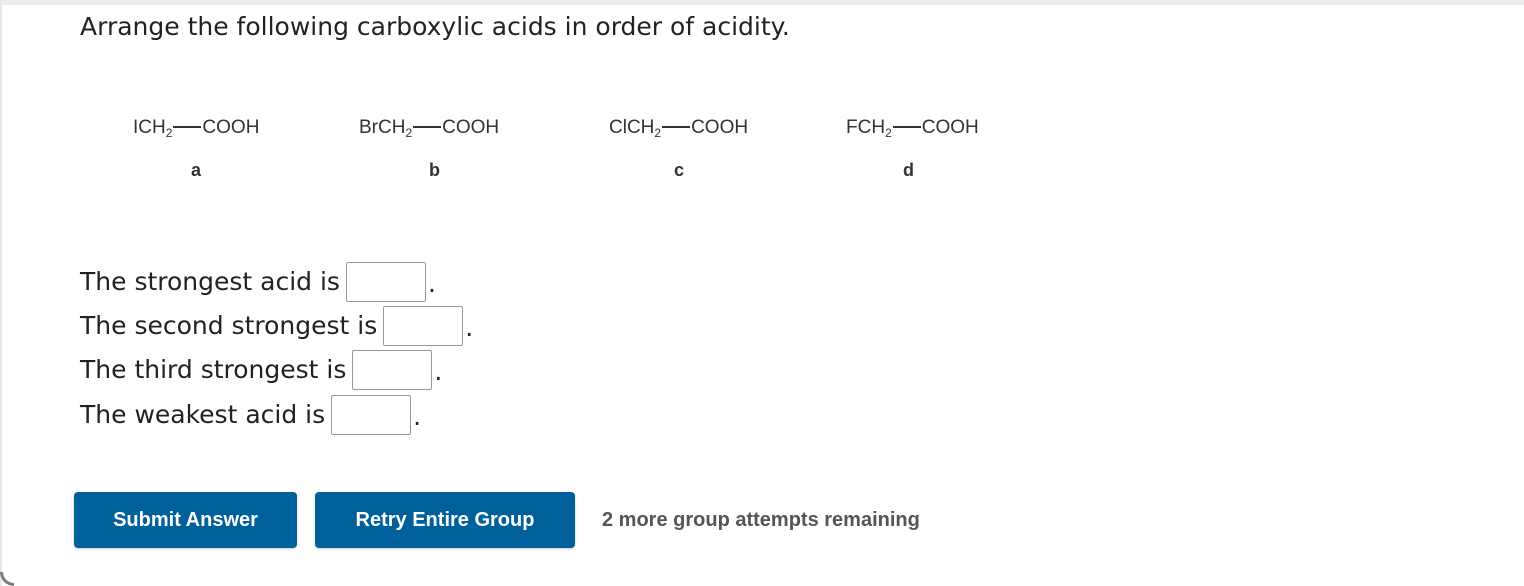 This screenshot has width=1524, height=586. What do you see at coordinates (423, 326) in the screenshot?
I see `second-strongest-input` at bounding box center [423, 326].